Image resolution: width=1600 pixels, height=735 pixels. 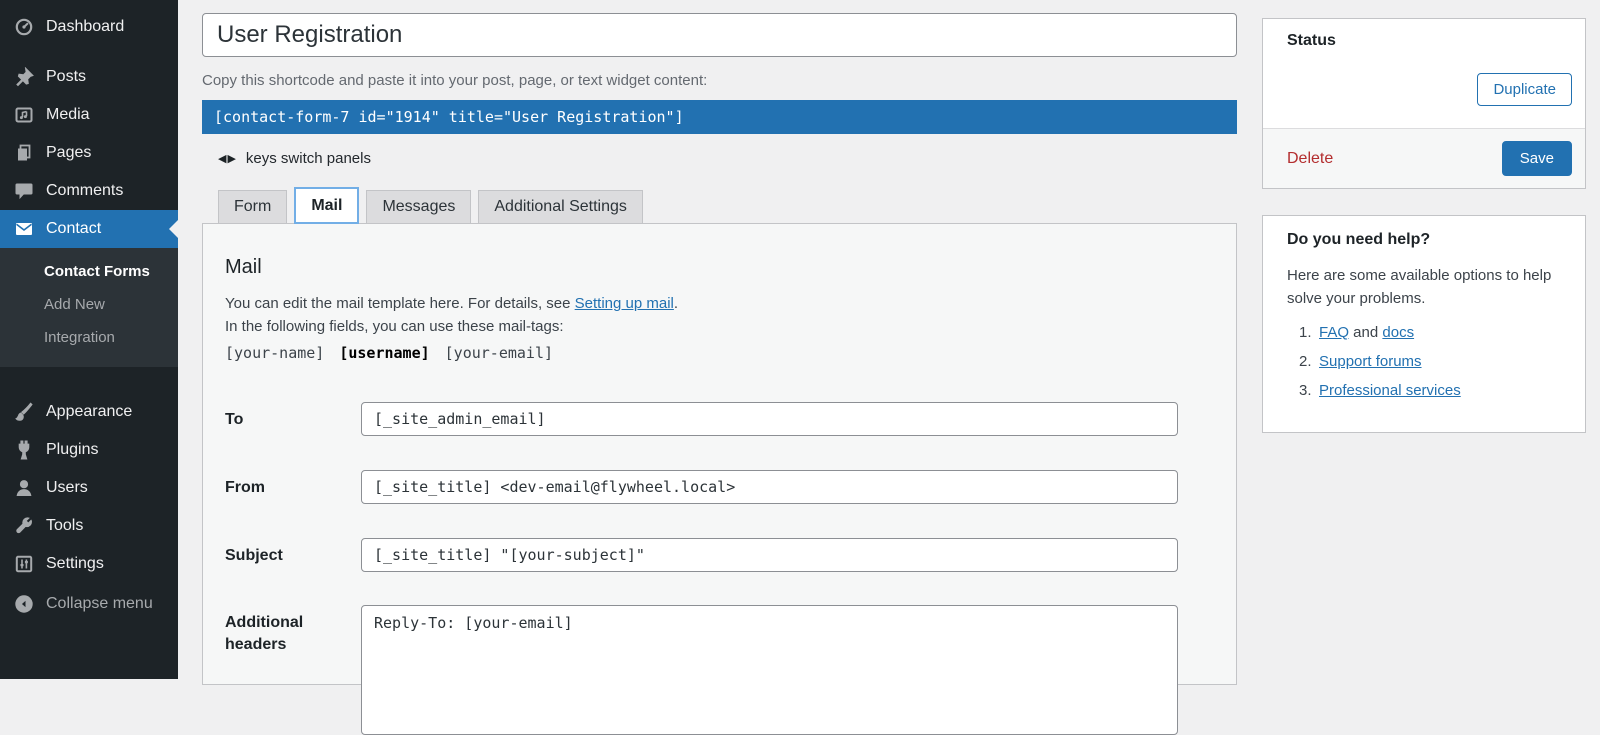 I want to click on paintbrush-icon, so click(x=24, y=412).